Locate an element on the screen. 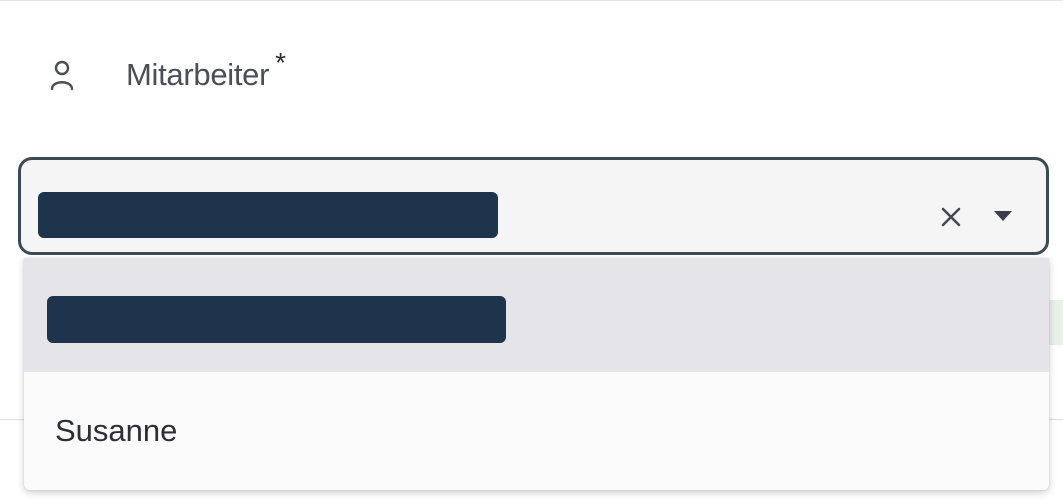  option-label-redacted is located at coordinates (276, 319).